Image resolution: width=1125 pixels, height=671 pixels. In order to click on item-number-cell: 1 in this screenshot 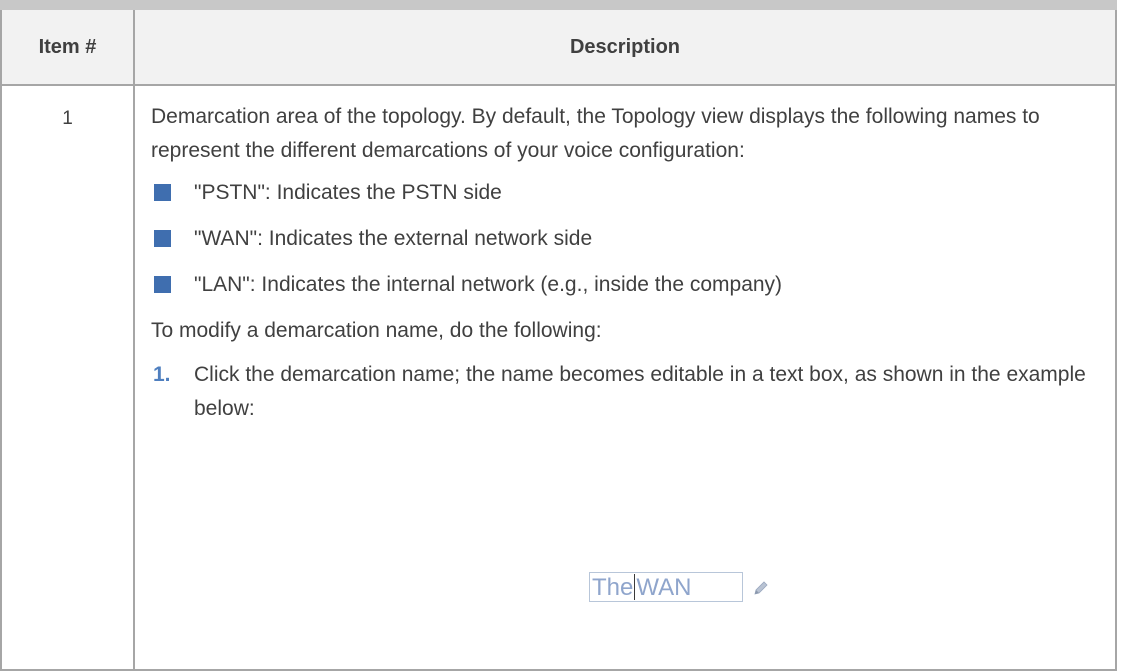, I will do `click(67, 377)`.